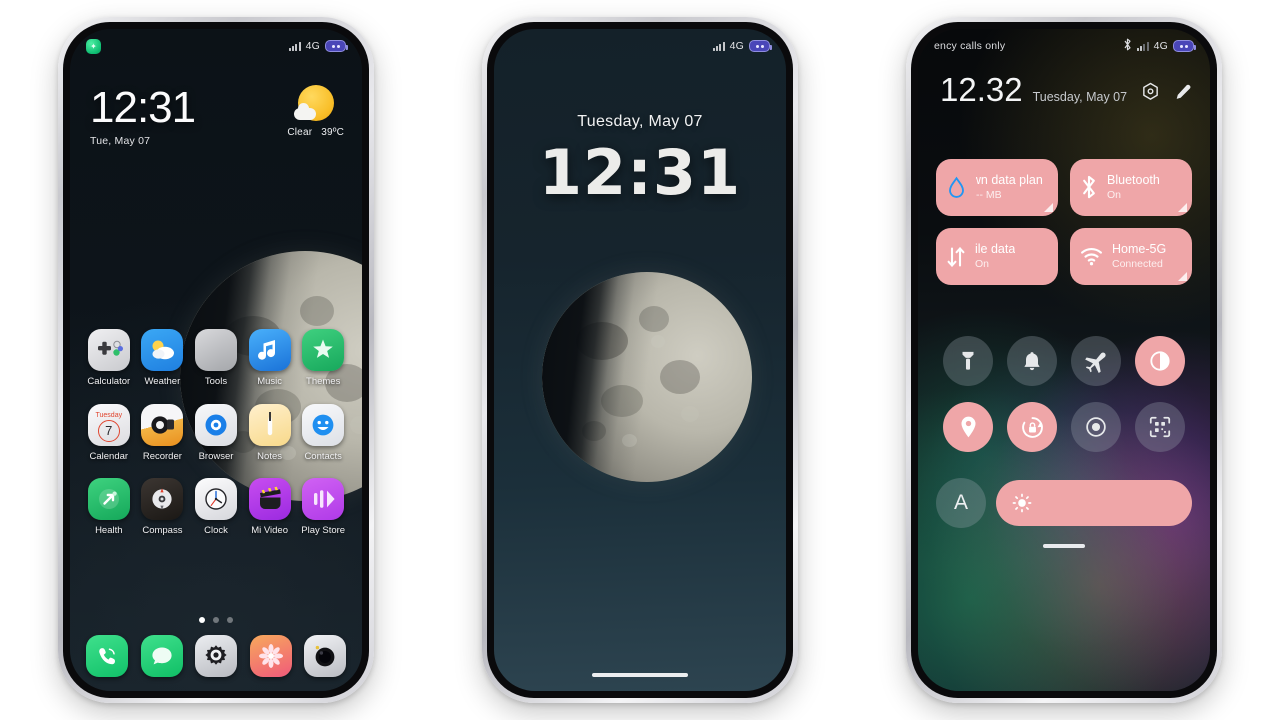 The width and height of the screenshot is (1280, 720). I want to click on card-data-plan: nown data plan -- MB, so click(997, 187).